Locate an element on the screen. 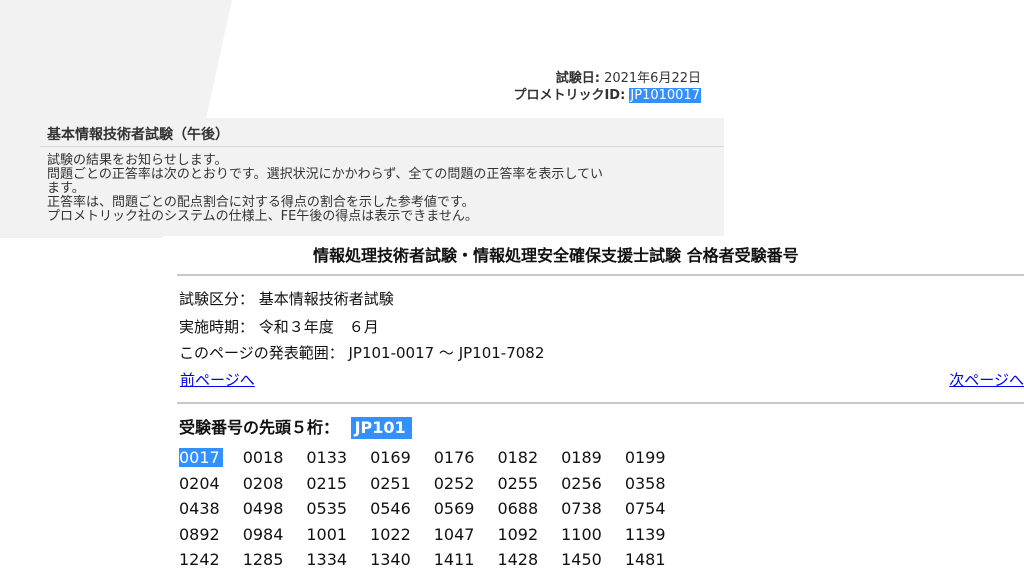 The image size is (1024, 576). passing-number: 1092 is located at coordinates (529, 534).